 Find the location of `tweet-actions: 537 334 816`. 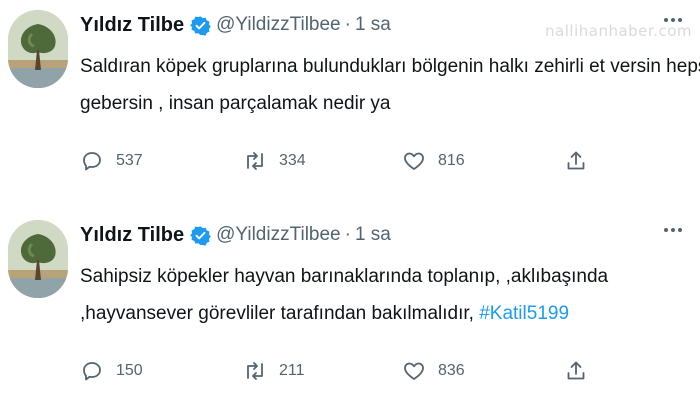

tweet-actions: 537 334 816 is located at coordinates (340, 161).